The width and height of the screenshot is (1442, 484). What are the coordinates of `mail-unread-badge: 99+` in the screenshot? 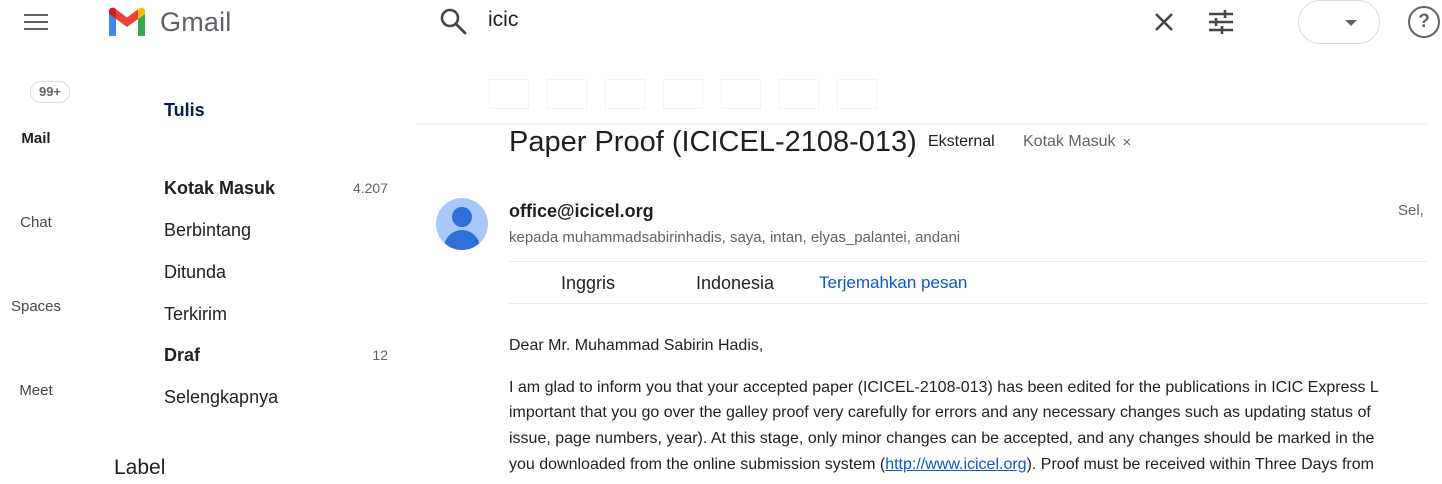 It's located at (50, 92).